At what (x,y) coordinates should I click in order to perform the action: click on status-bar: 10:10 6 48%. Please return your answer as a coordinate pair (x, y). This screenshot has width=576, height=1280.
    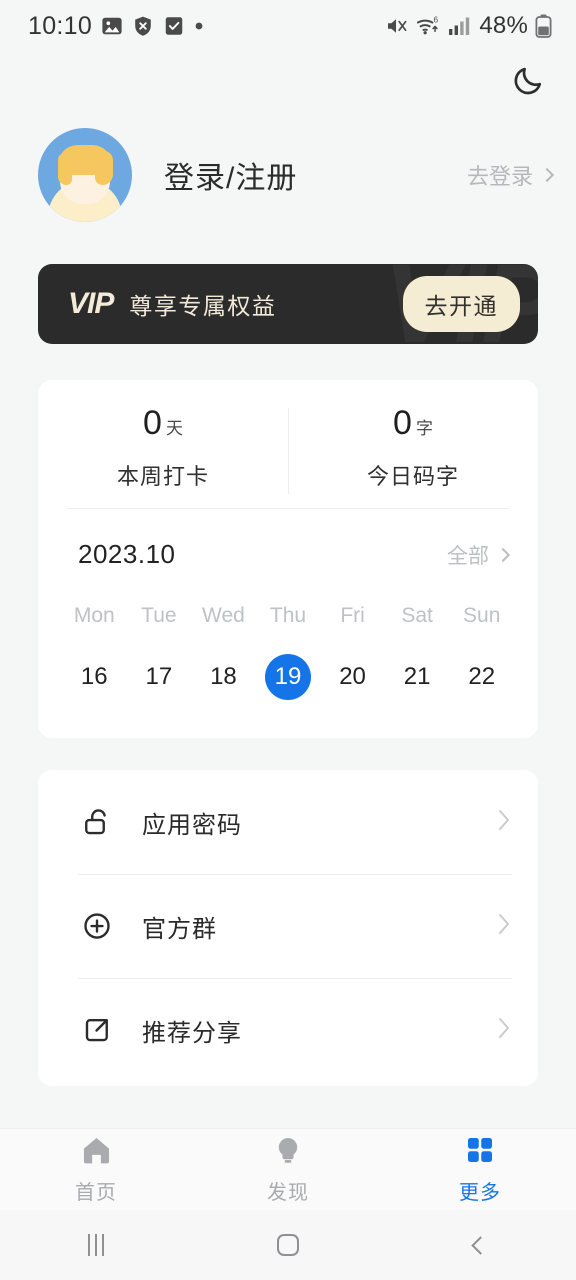
    Looking at the image, I should click on (288, 26).